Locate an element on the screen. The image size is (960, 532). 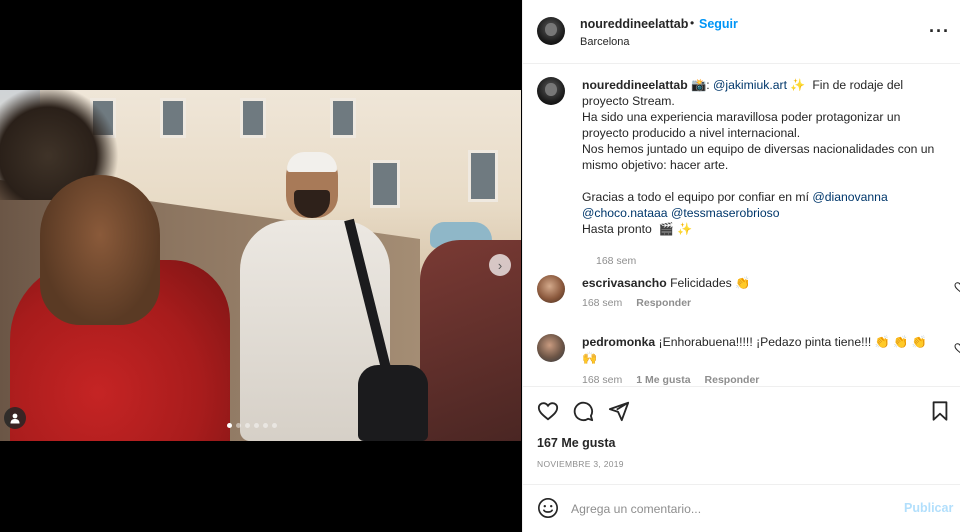
post-header: noureddineelattab • Seguir Barcelona ··· is located at coordinates (741, 32).